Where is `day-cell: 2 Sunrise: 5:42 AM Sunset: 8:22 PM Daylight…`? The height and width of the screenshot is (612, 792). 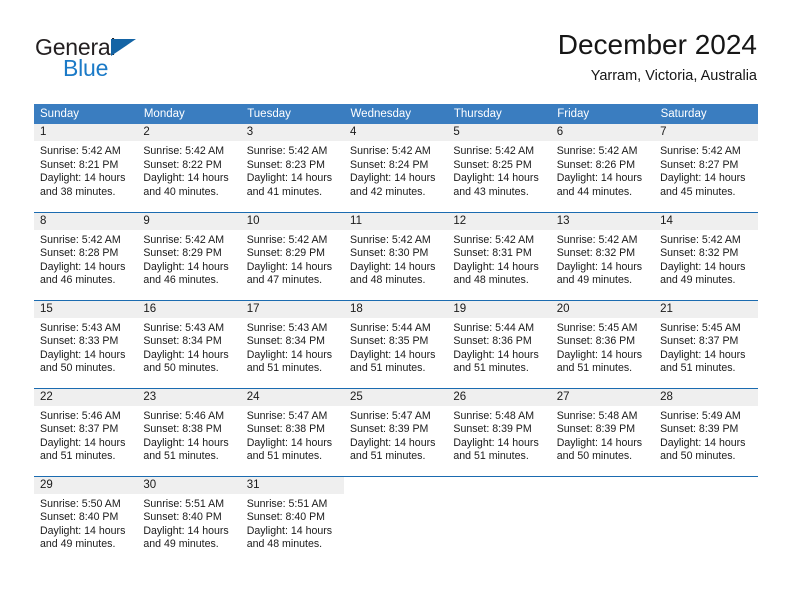
day-cell: 2 Sunrise: 5:42 AM Sunset: 8:22 PM Daylight… is located at coordinates (189, 168).